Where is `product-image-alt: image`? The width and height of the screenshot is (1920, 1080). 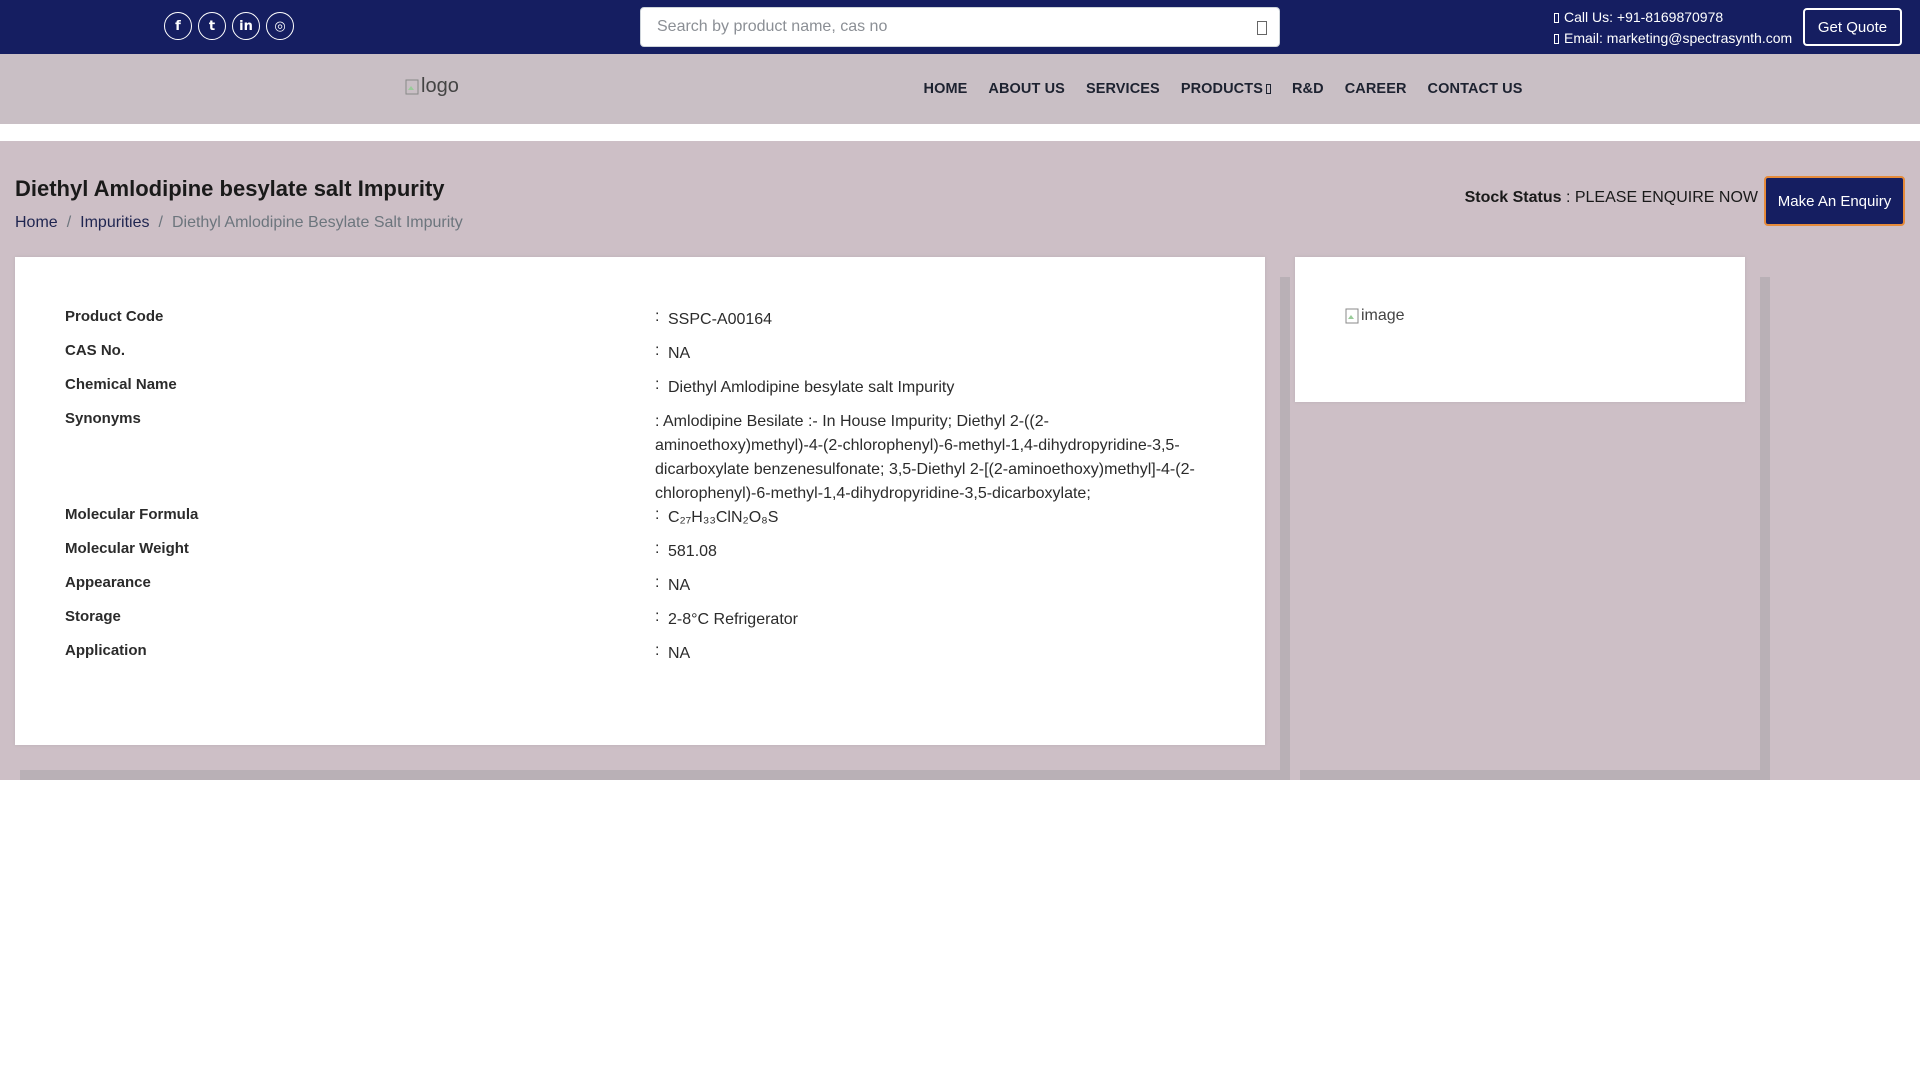 product-image-alt: image is located at coordinates (1383, 315).